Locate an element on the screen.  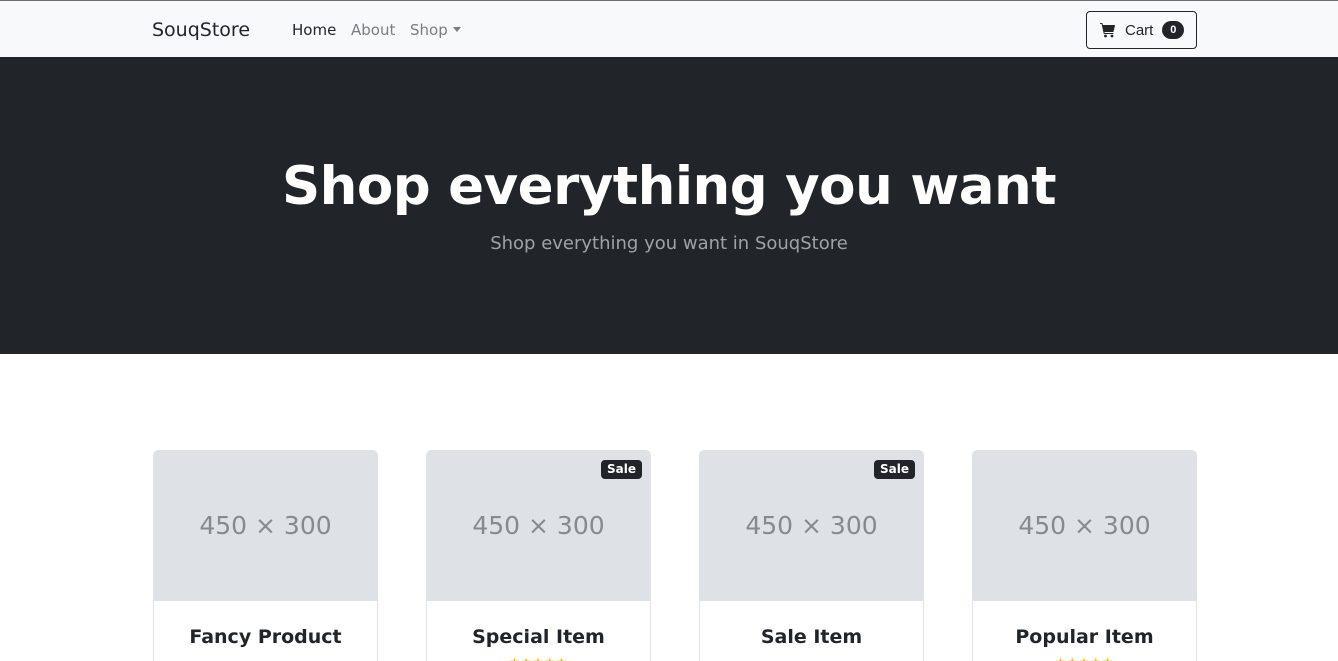
cart-label: Cart is located at coordinates (1139, 30).